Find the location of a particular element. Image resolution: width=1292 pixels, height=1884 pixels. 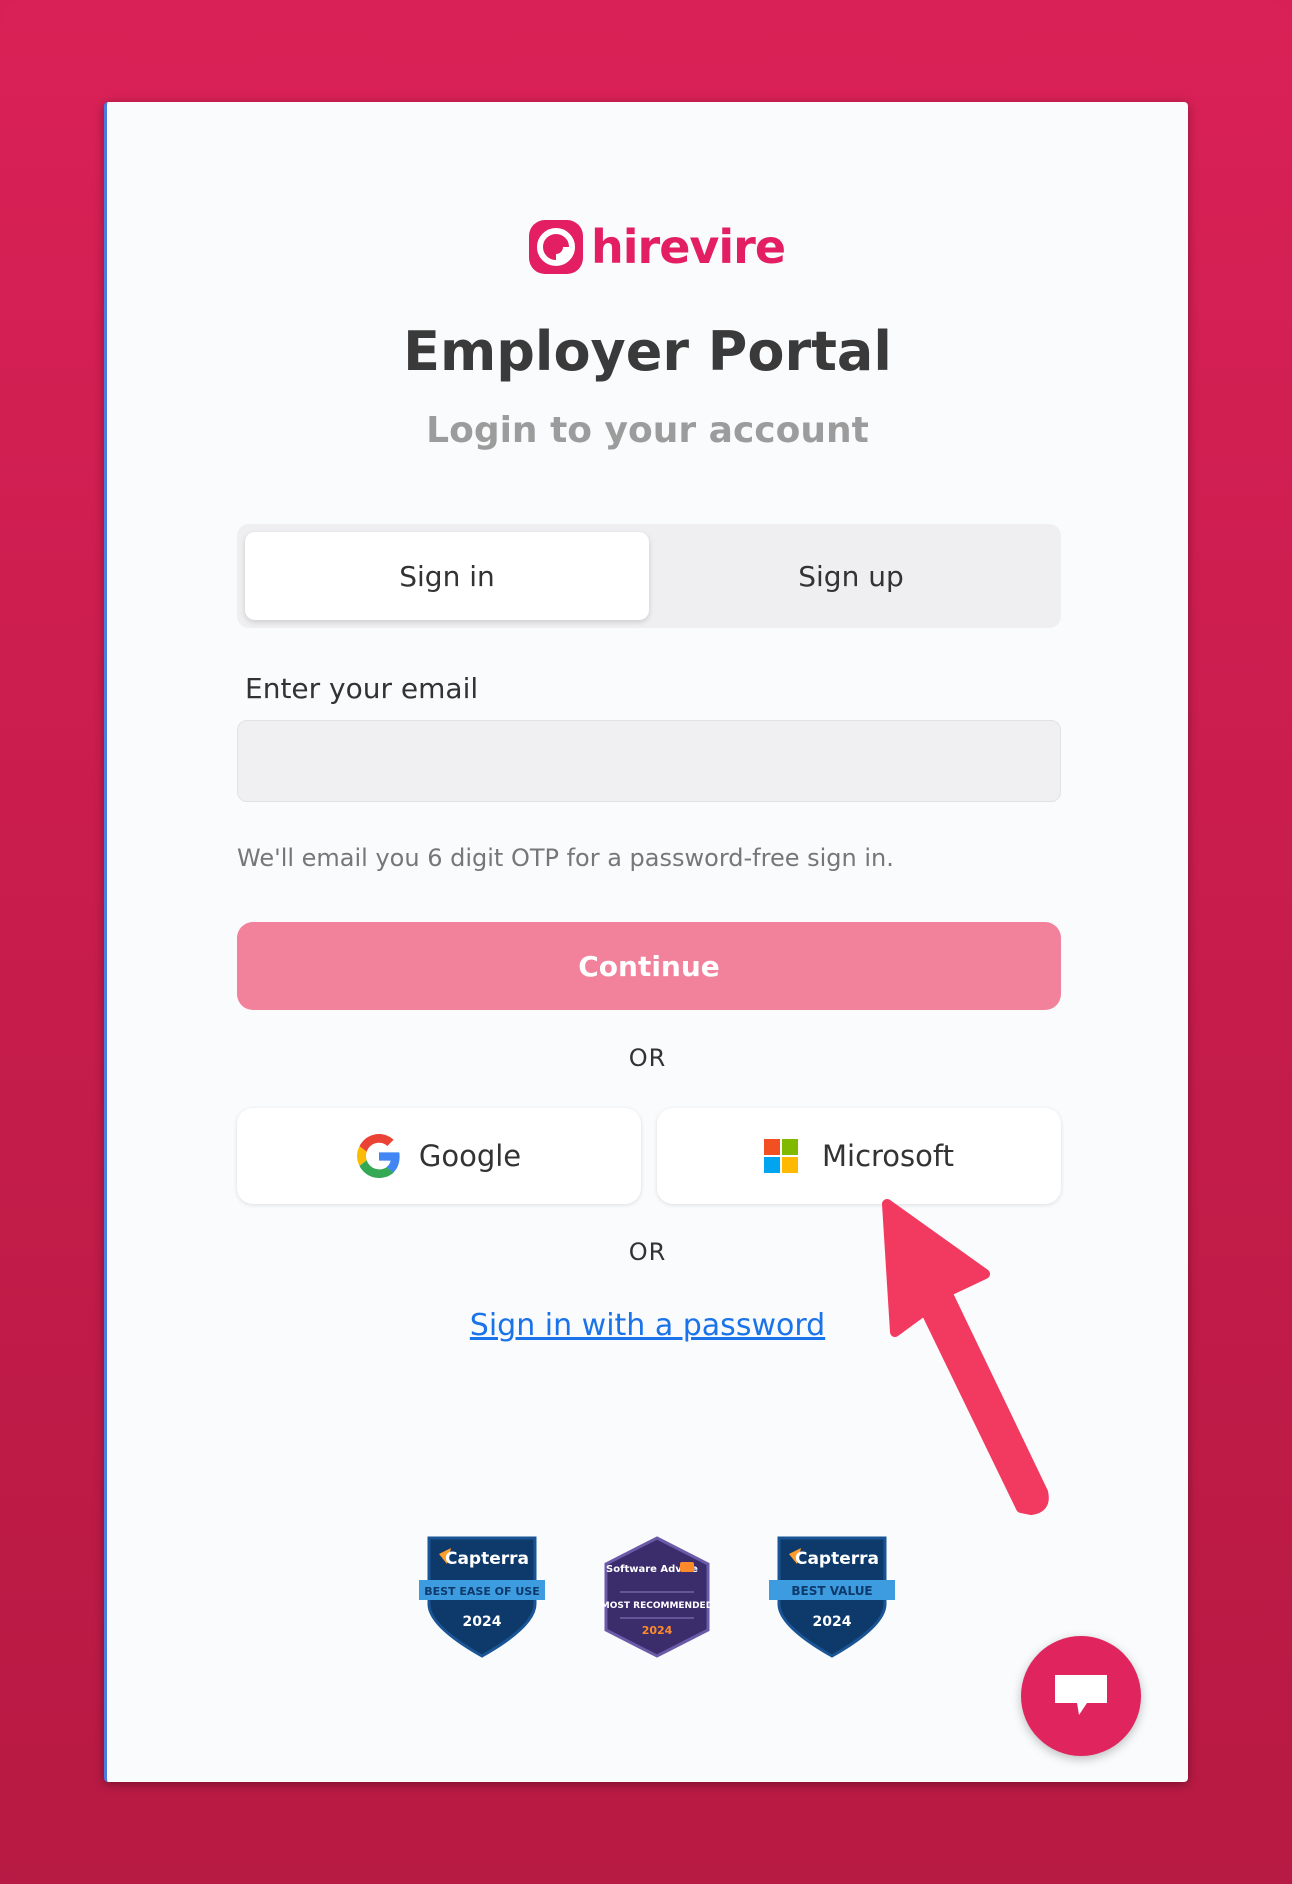

software-advice-badge: Software Advice MOST RECOMMENDED 2024 is located at coordinates (657, 1597).